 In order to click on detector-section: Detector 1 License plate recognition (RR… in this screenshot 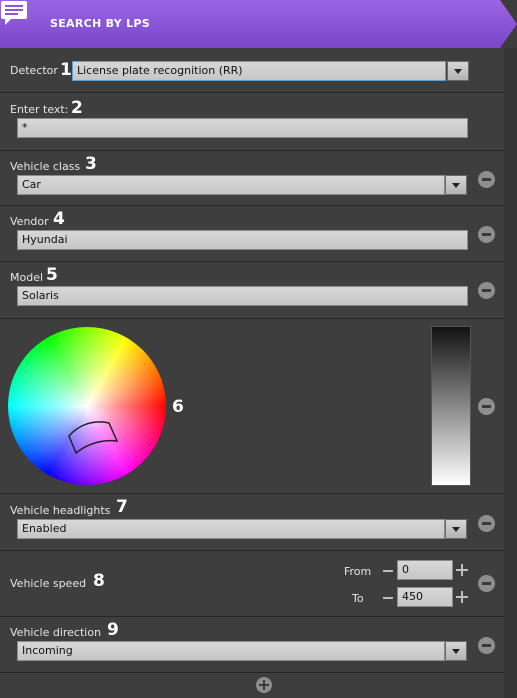, I will do `click(252, 70)`.